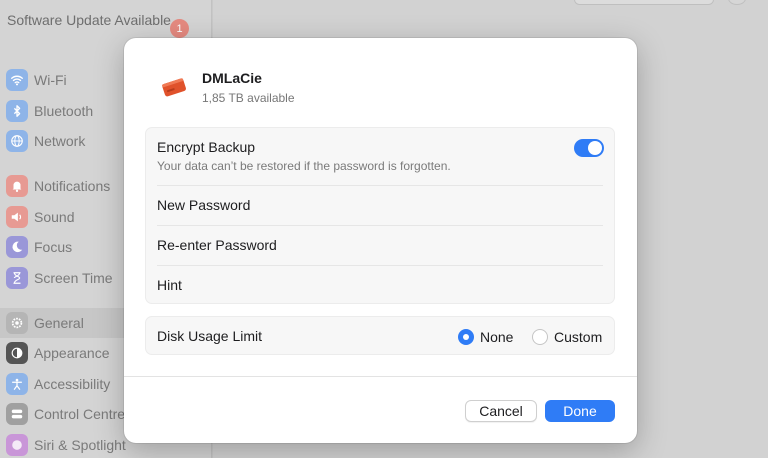 Image resolution: width=768 pixels, height=458 pixels. I want to click on radio-custom-label: Custom, so click(578, 337).